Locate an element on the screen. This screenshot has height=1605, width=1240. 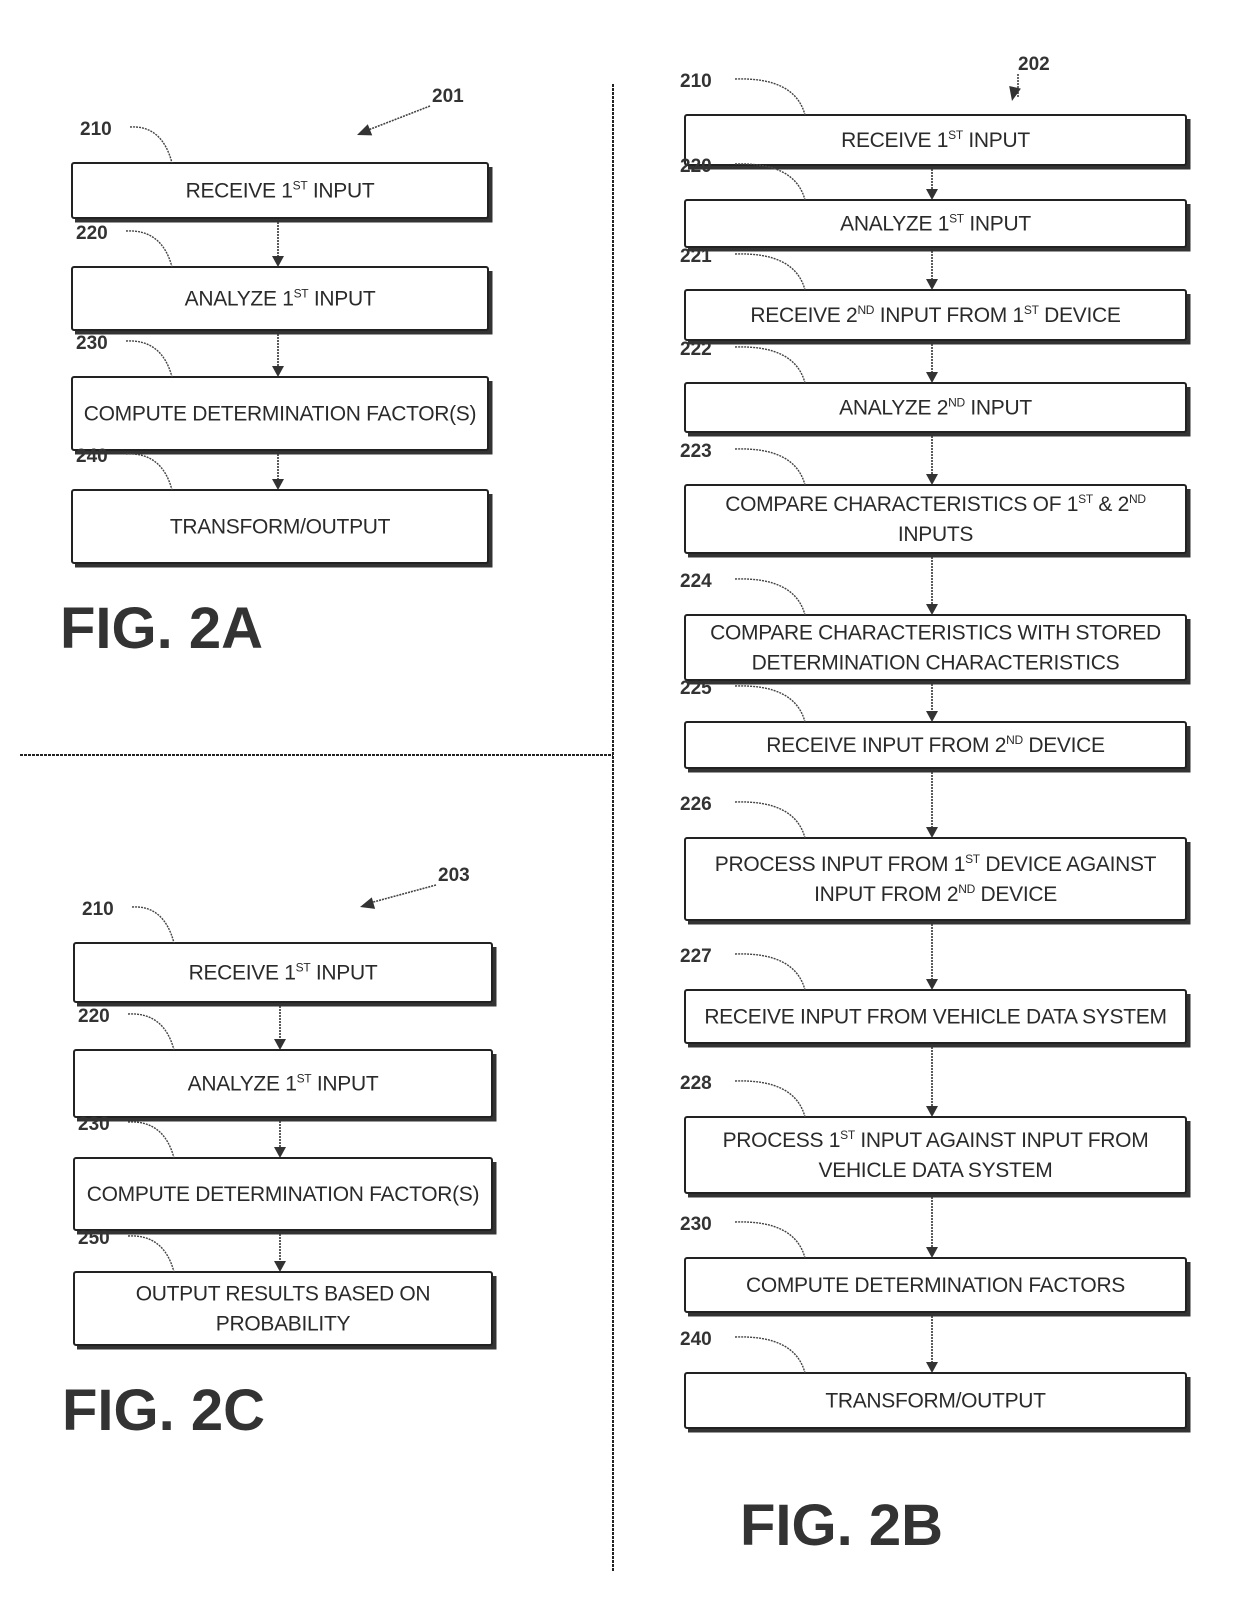
figure-label: FIG. 2B is located at coordinates (841, 1525).